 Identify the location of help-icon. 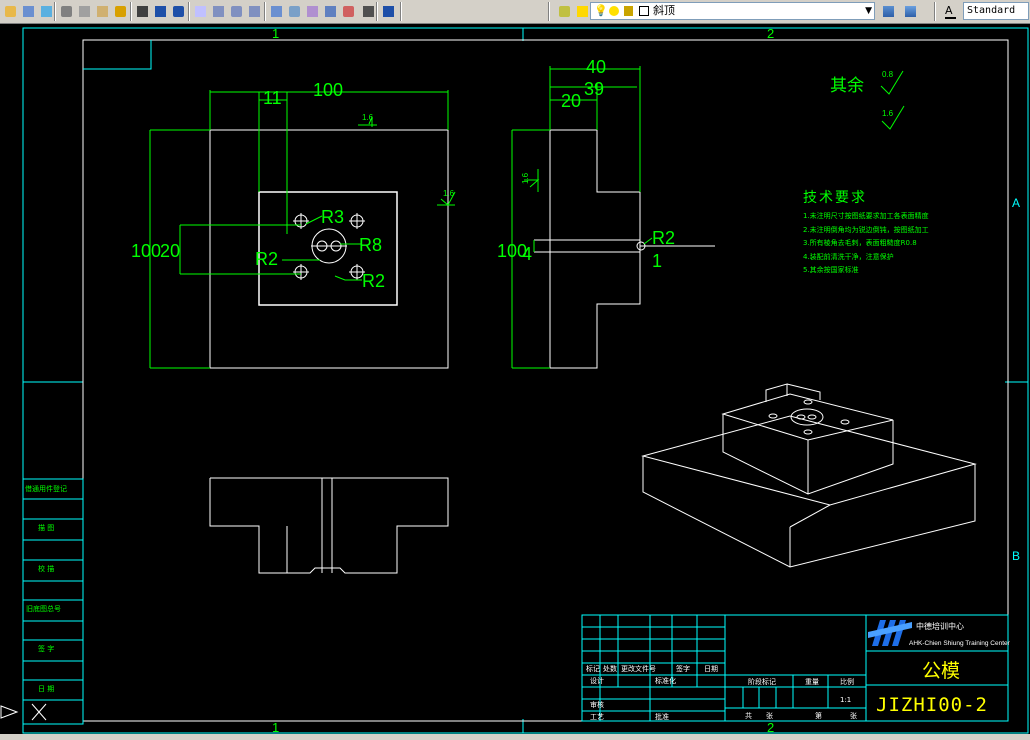
(388, 11).